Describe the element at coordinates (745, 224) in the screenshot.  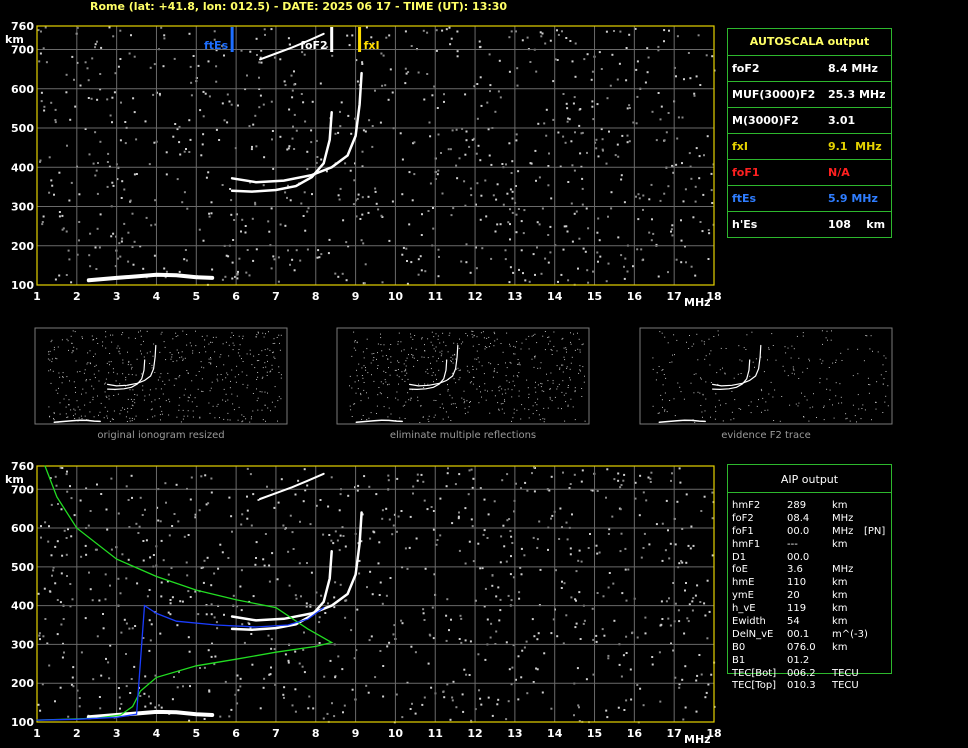
I see `autoscala-label: h'Es` at that location.